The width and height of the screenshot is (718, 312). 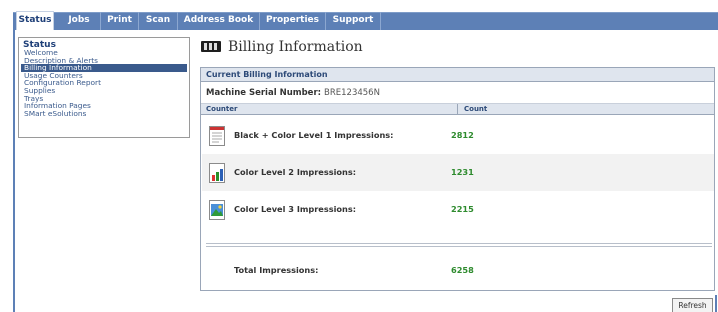 I want to click on counter-label: Color Level 3 Impressions:, so click(x=295, y=209).